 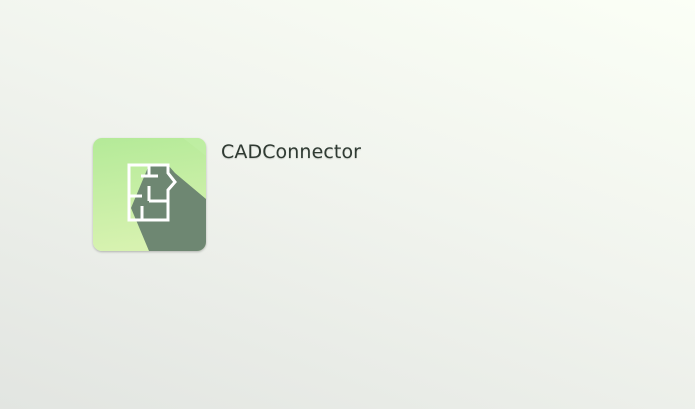 What do you see at coordinates (149, 194) in the screenshot?
I see `floor-plan-icon` at bounding box center [149, 194].